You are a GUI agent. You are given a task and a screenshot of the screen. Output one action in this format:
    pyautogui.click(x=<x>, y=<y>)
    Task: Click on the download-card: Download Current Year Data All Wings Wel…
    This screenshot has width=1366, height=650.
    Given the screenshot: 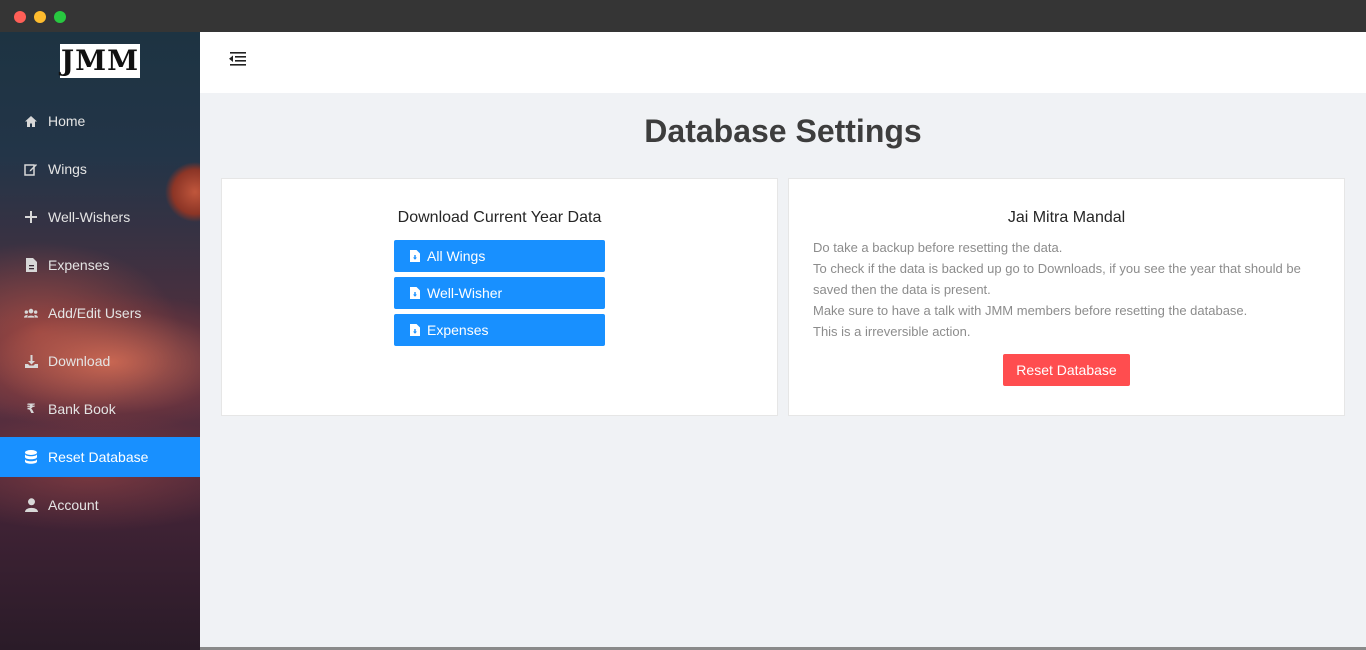 What is the action you would take?
    pyautogui.click(x=499, y=297)
    